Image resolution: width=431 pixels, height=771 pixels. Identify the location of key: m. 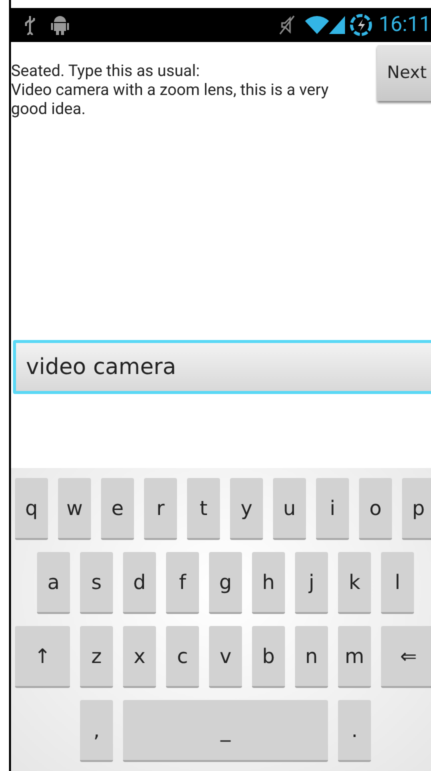
(354, 657).